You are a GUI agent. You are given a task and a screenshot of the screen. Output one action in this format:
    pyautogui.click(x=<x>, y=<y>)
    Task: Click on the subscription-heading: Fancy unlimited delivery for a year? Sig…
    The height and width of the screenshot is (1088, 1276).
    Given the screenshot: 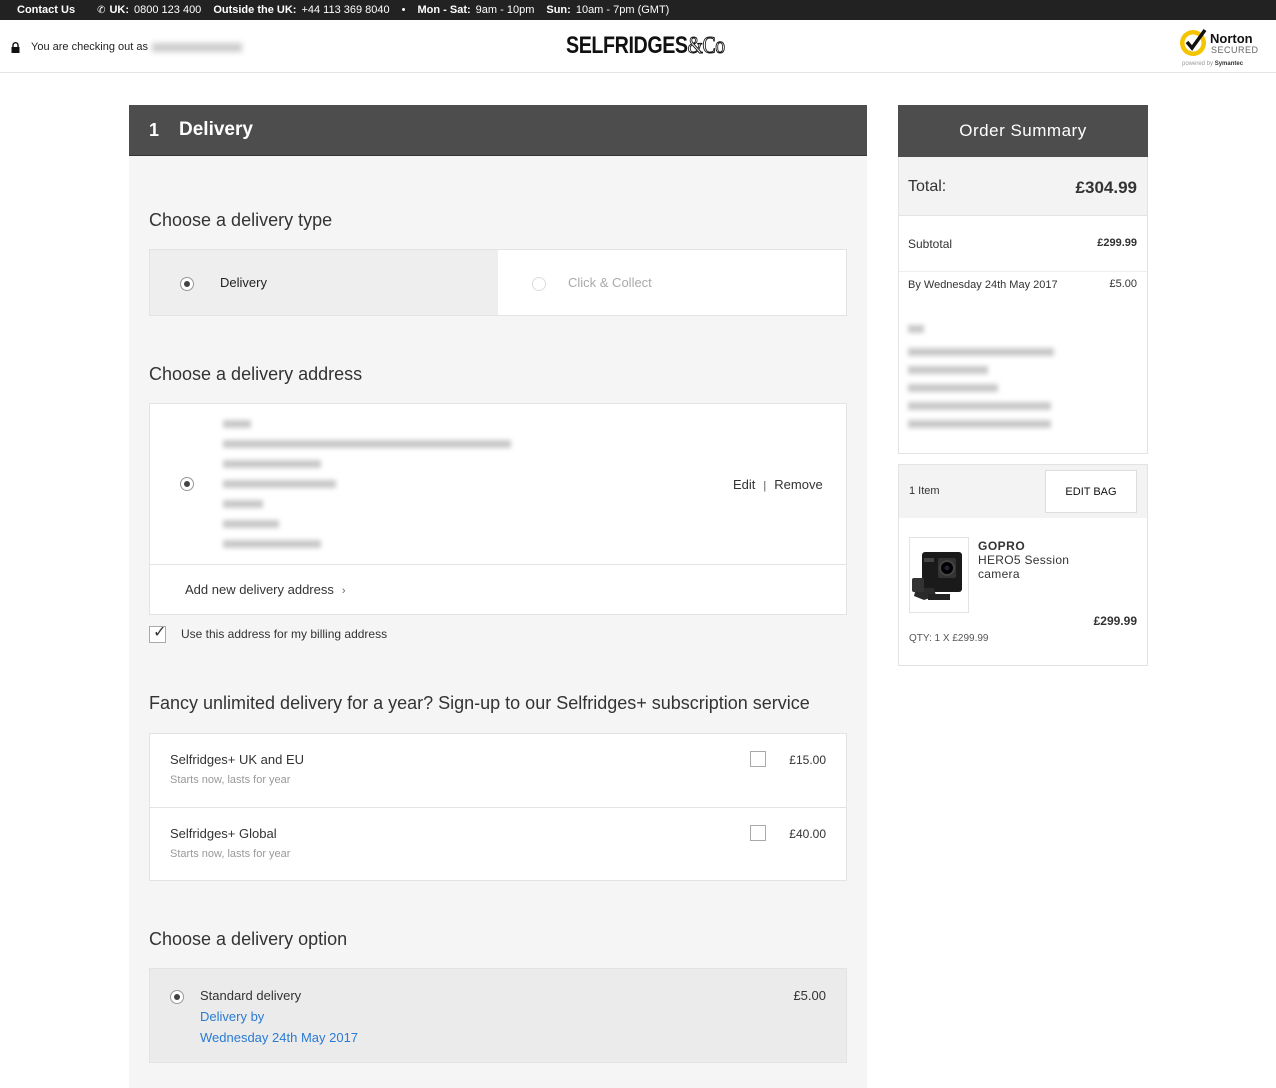 What is the action you would take?
    pyautogui.click(x=479, y=703)
    